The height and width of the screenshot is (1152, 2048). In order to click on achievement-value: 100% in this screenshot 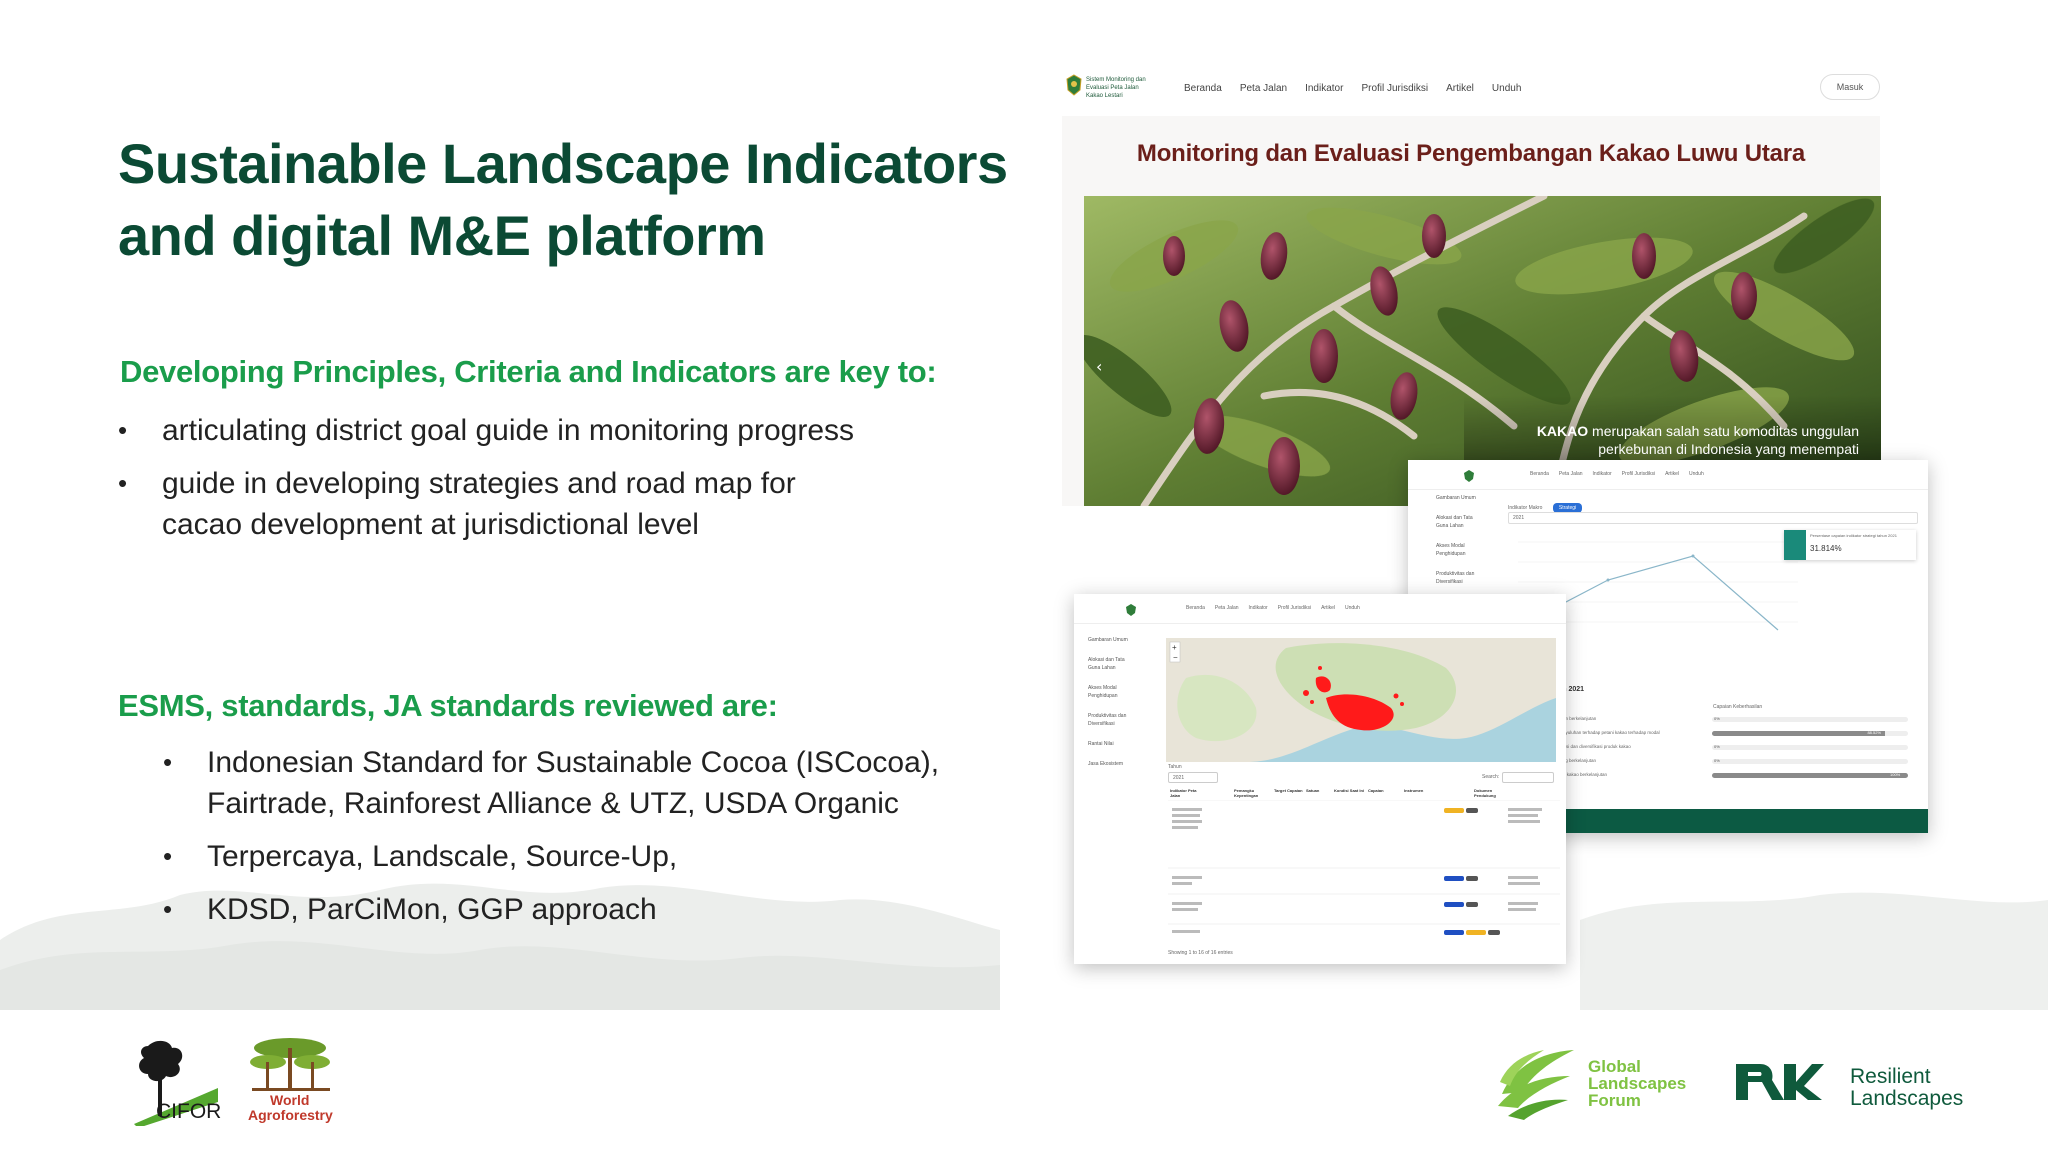, I will do `click(1895, 774)`.